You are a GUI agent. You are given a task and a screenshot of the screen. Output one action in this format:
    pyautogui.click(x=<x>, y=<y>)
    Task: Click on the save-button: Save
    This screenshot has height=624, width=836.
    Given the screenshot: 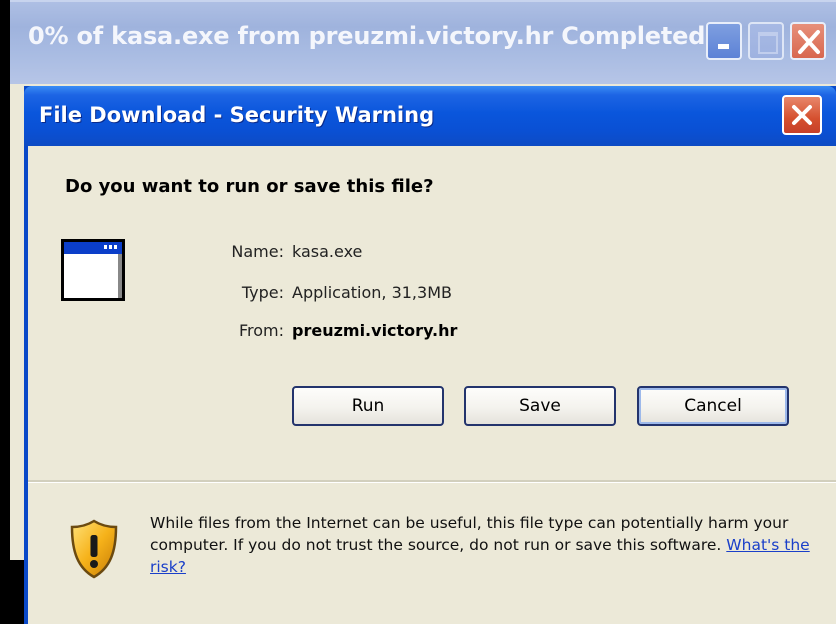 What is the action you would take?
    pyautogui.click(x=540, y=406)
    